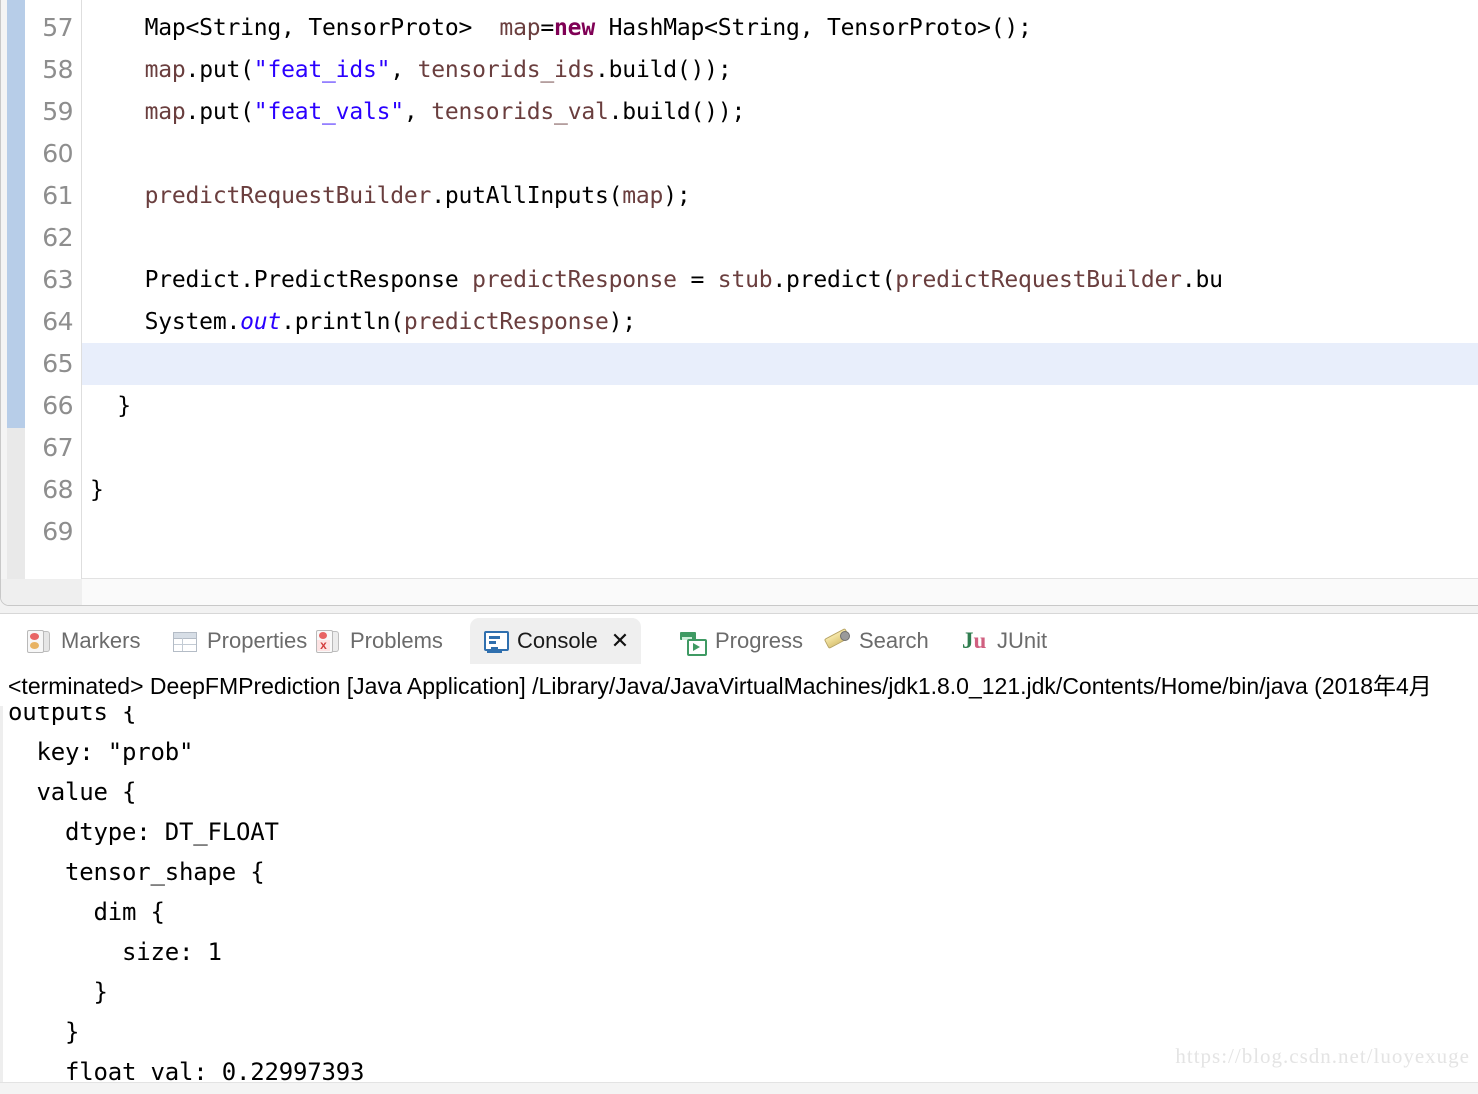 This screenshot has width=1478, height=1094. What do you see at coordinates (739, 1088) in the screenshot?
I see `window-bottom-strip` at bounding box center [739, 1088].